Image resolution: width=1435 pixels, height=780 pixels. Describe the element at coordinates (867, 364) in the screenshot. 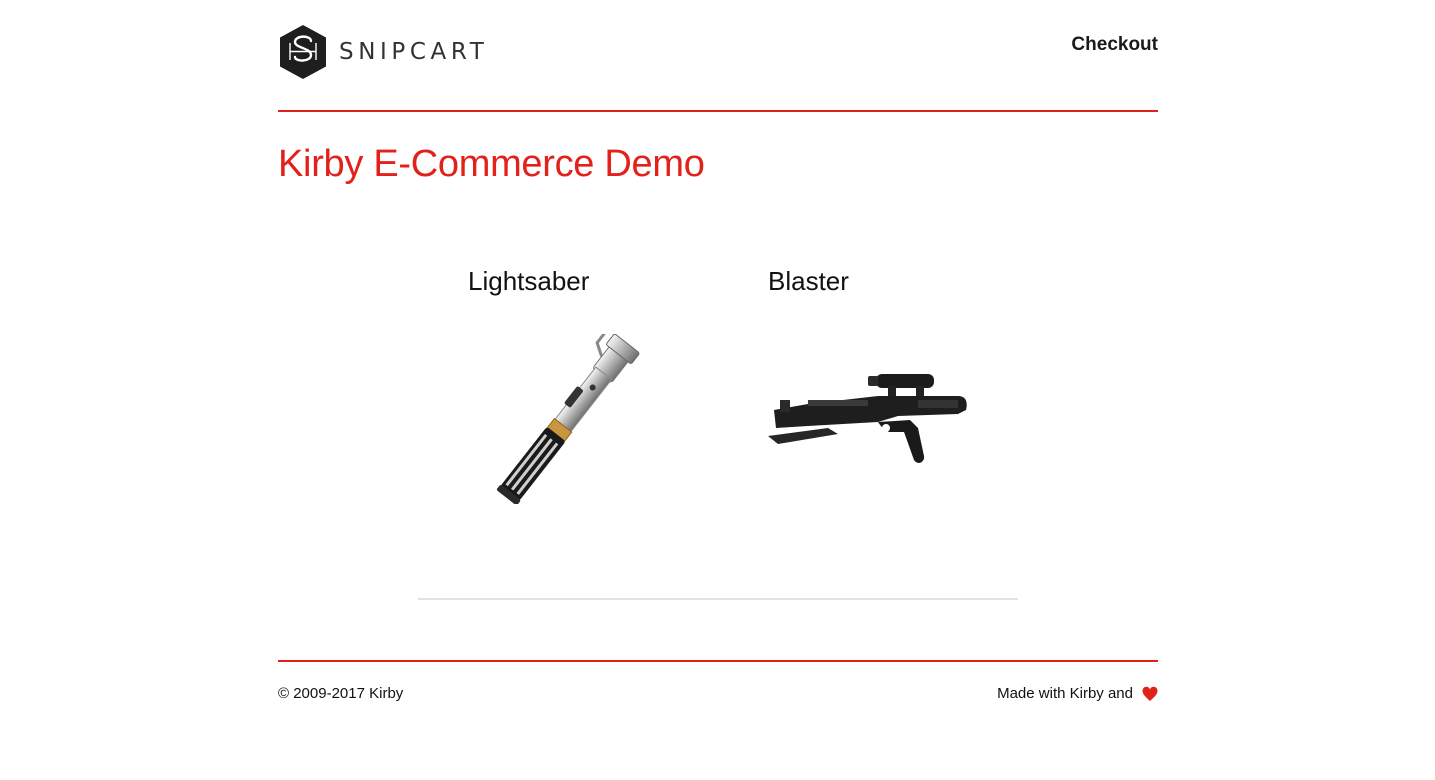

I see `product-card-blaster: Blaster` at that location.